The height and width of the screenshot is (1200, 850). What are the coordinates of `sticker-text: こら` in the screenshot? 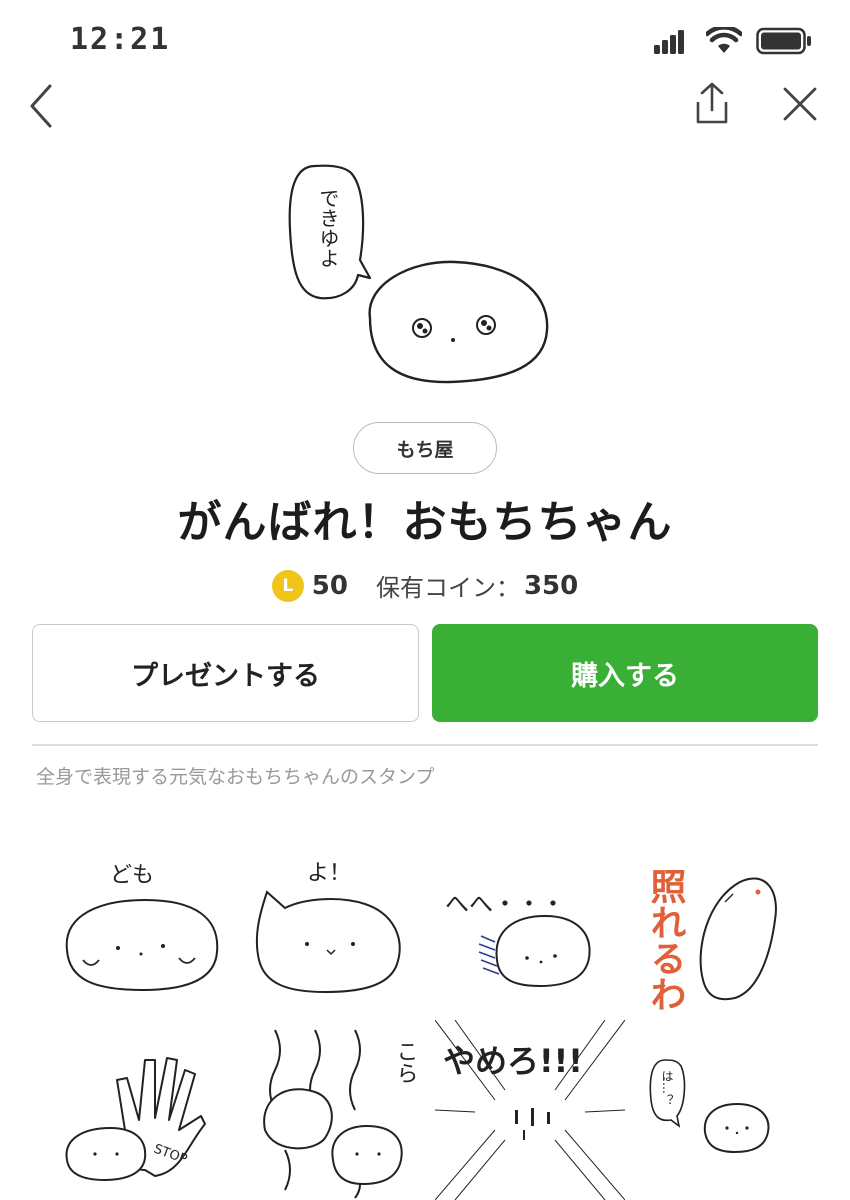 It's located at (405, 1062).